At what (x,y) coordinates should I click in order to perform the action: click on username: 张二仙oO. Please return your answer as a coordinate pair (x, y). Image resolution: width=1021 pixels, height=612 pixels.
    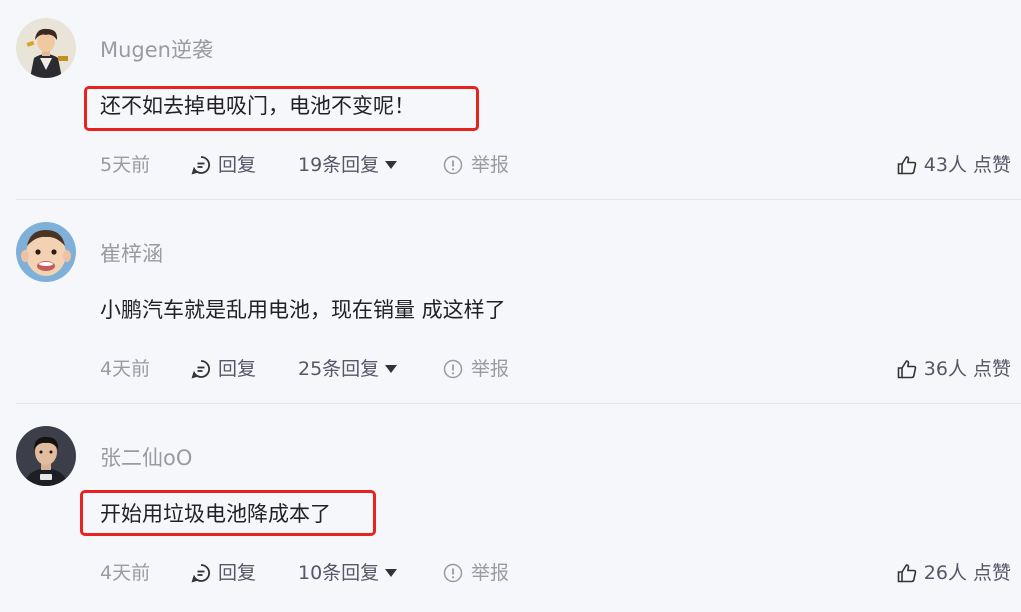
    Looking at the image, I should click on (146, 458).